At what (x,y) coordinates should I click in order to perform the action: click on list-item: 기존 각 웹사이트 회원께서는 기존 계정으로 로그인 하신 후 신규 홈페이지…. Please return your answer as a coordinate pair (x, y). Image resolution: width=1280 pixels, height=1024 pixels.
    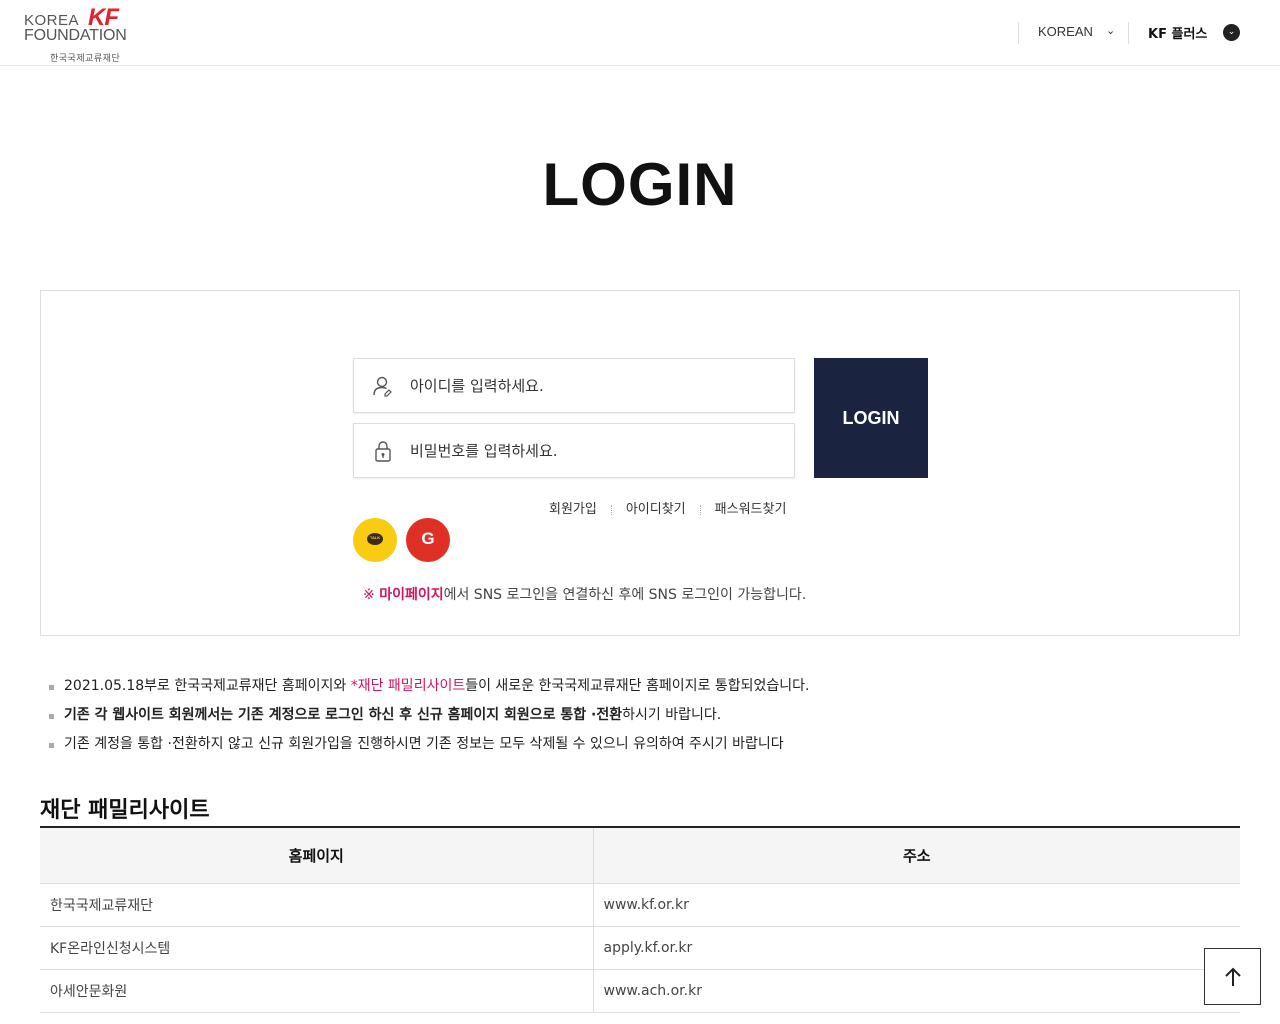
    Looking at the image, I should click on (428, 719).